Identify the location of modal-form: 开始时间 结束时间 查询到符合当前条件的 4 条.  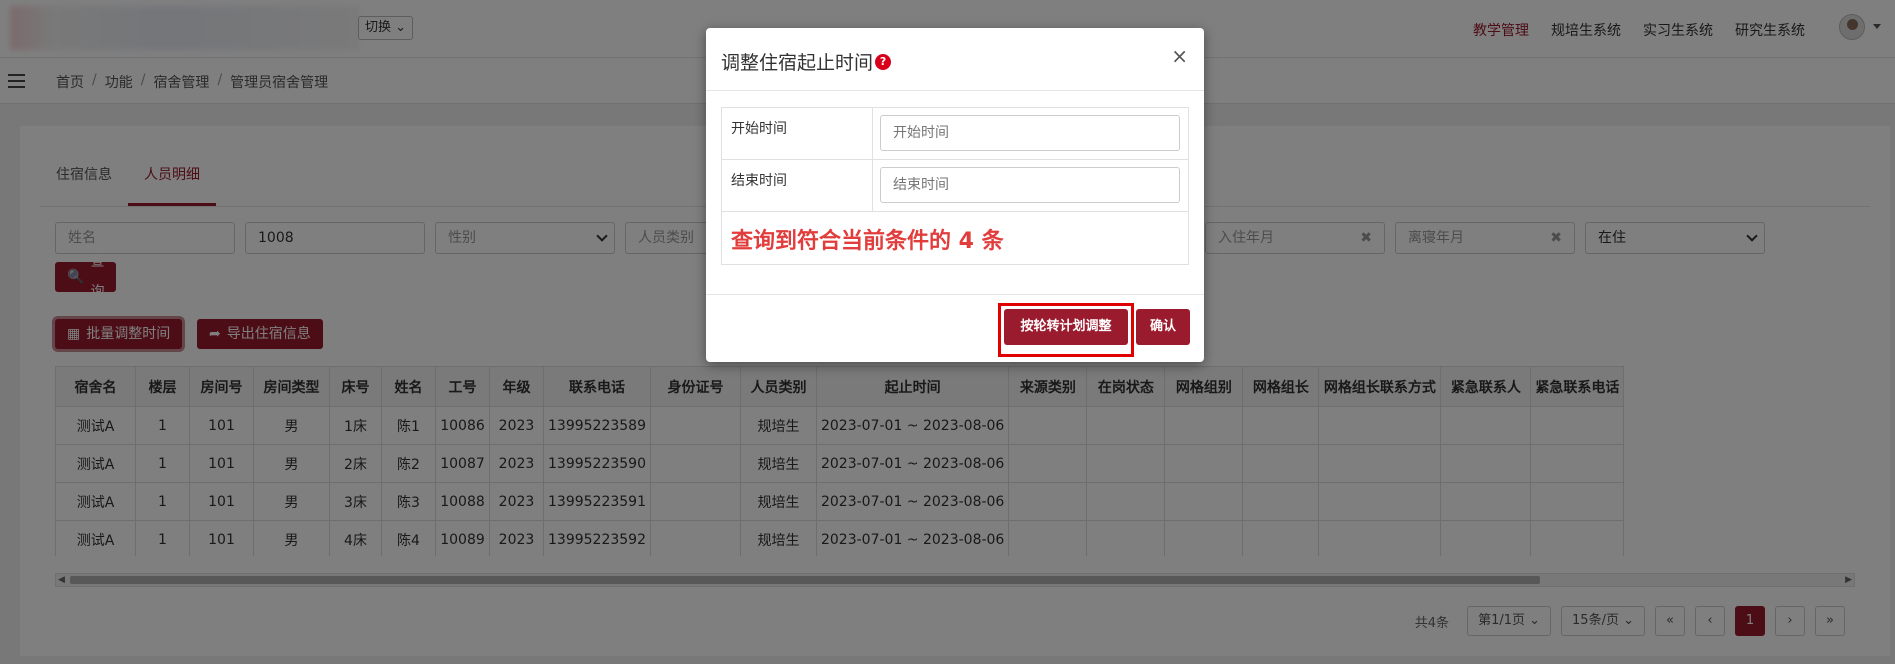
(955, 186).